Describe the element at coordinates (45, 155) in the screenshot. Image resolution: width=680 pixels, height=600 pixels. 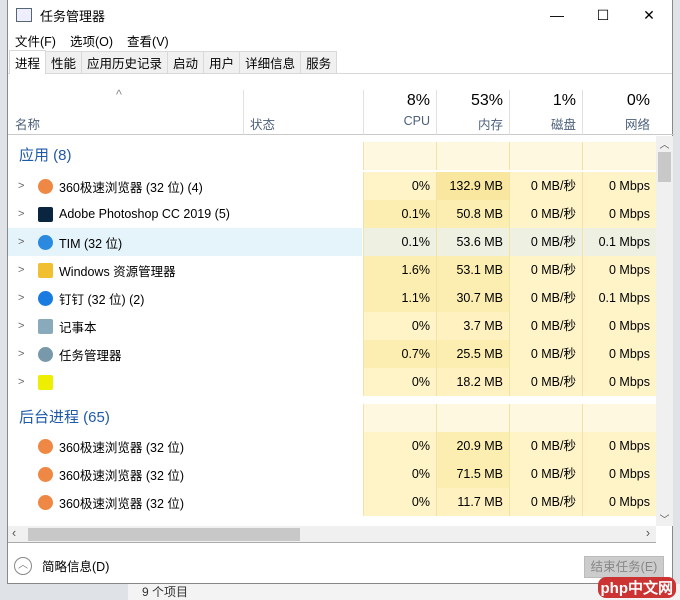
I see `group-title: 应用 (8)` at that location.